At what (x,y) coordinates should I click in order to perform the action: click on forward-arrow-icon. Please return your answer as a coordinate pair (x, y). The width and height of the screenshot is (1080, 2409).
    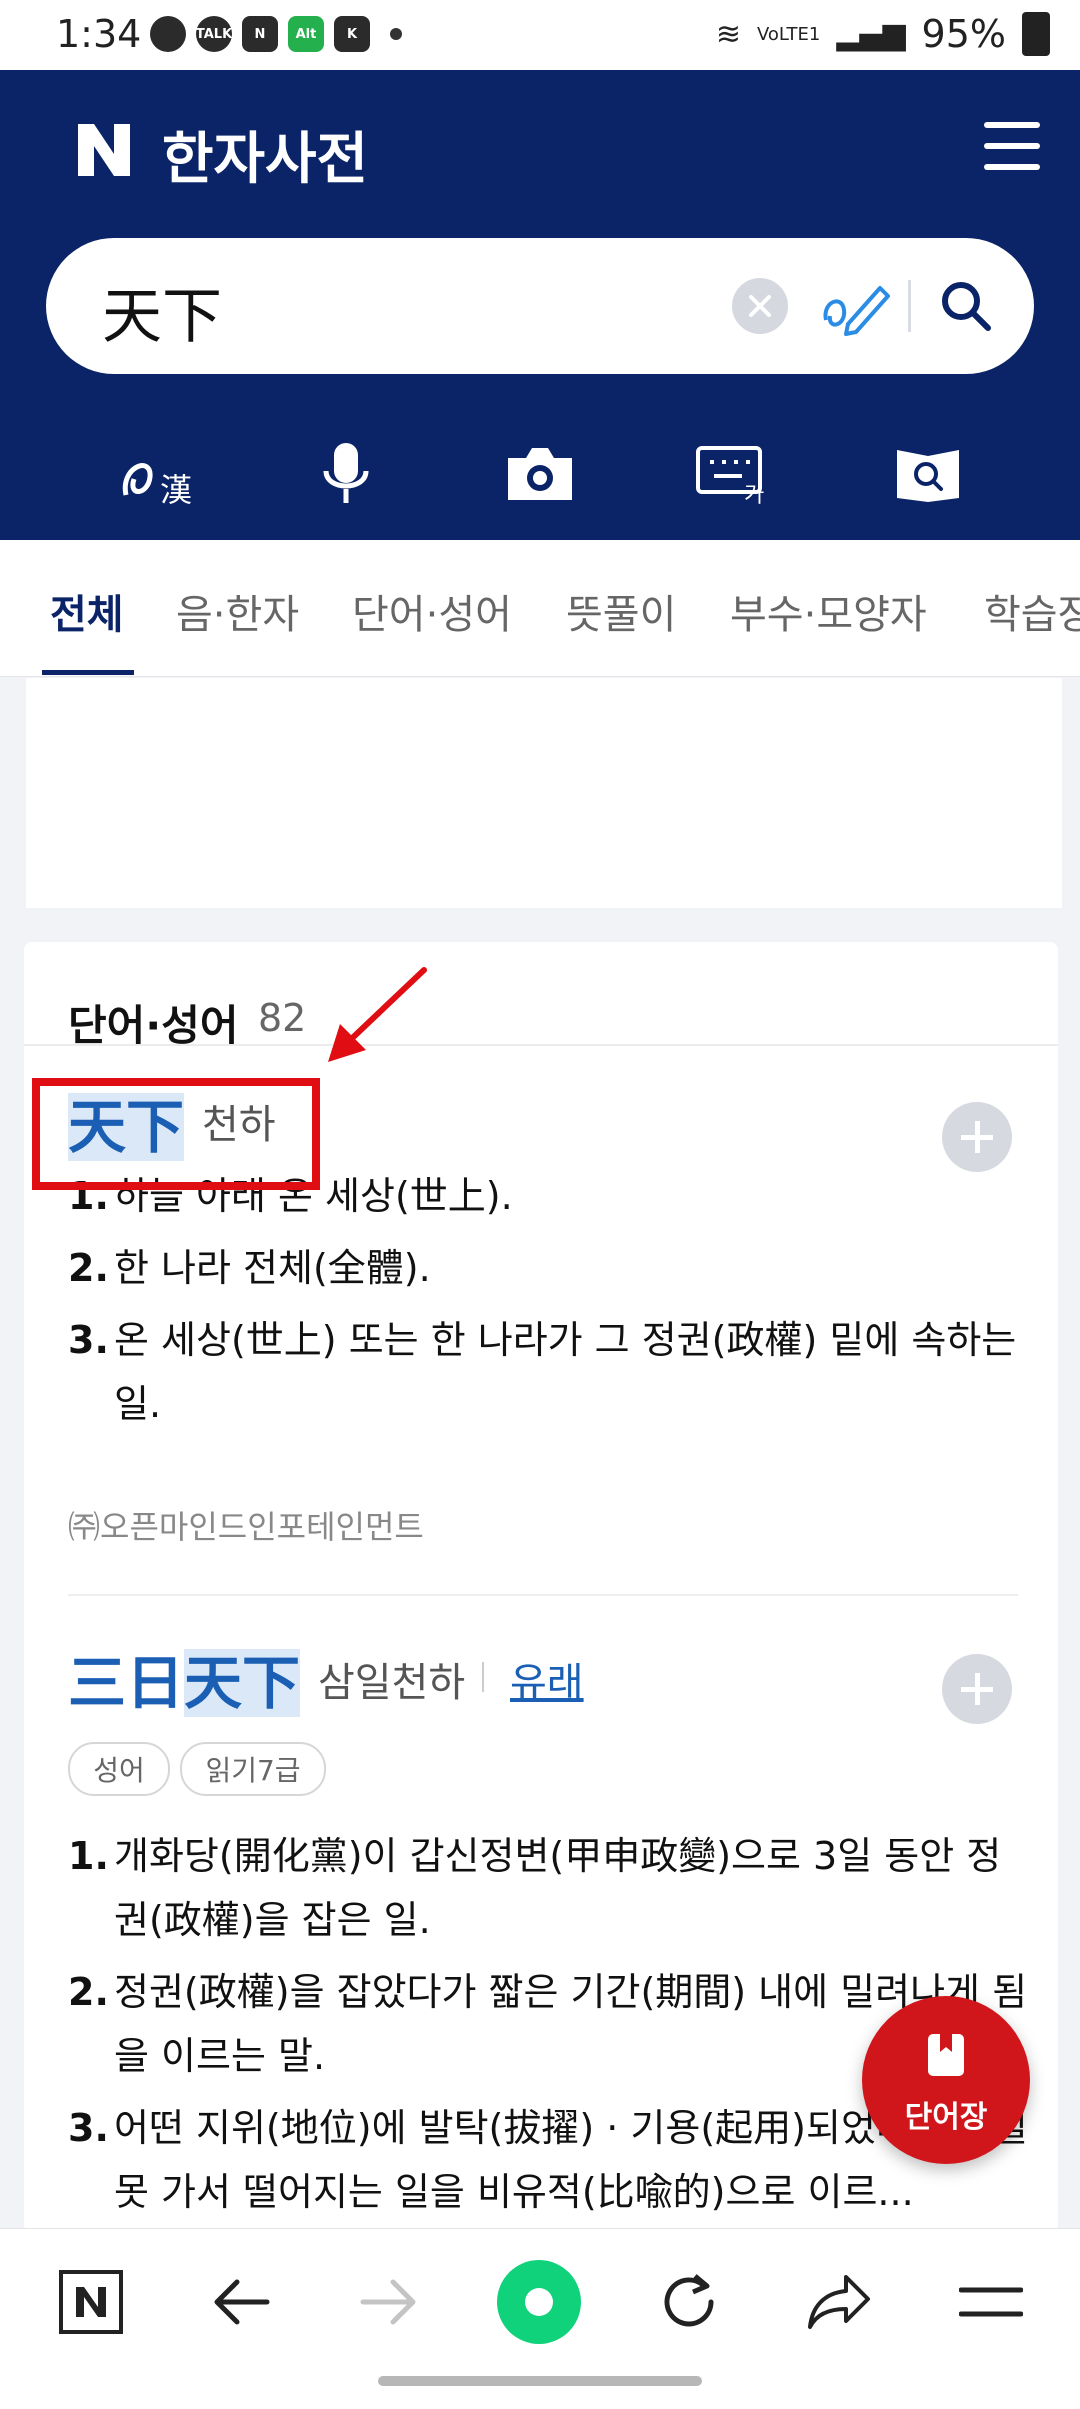
    Looking at the image, I should click on (388, 2302).